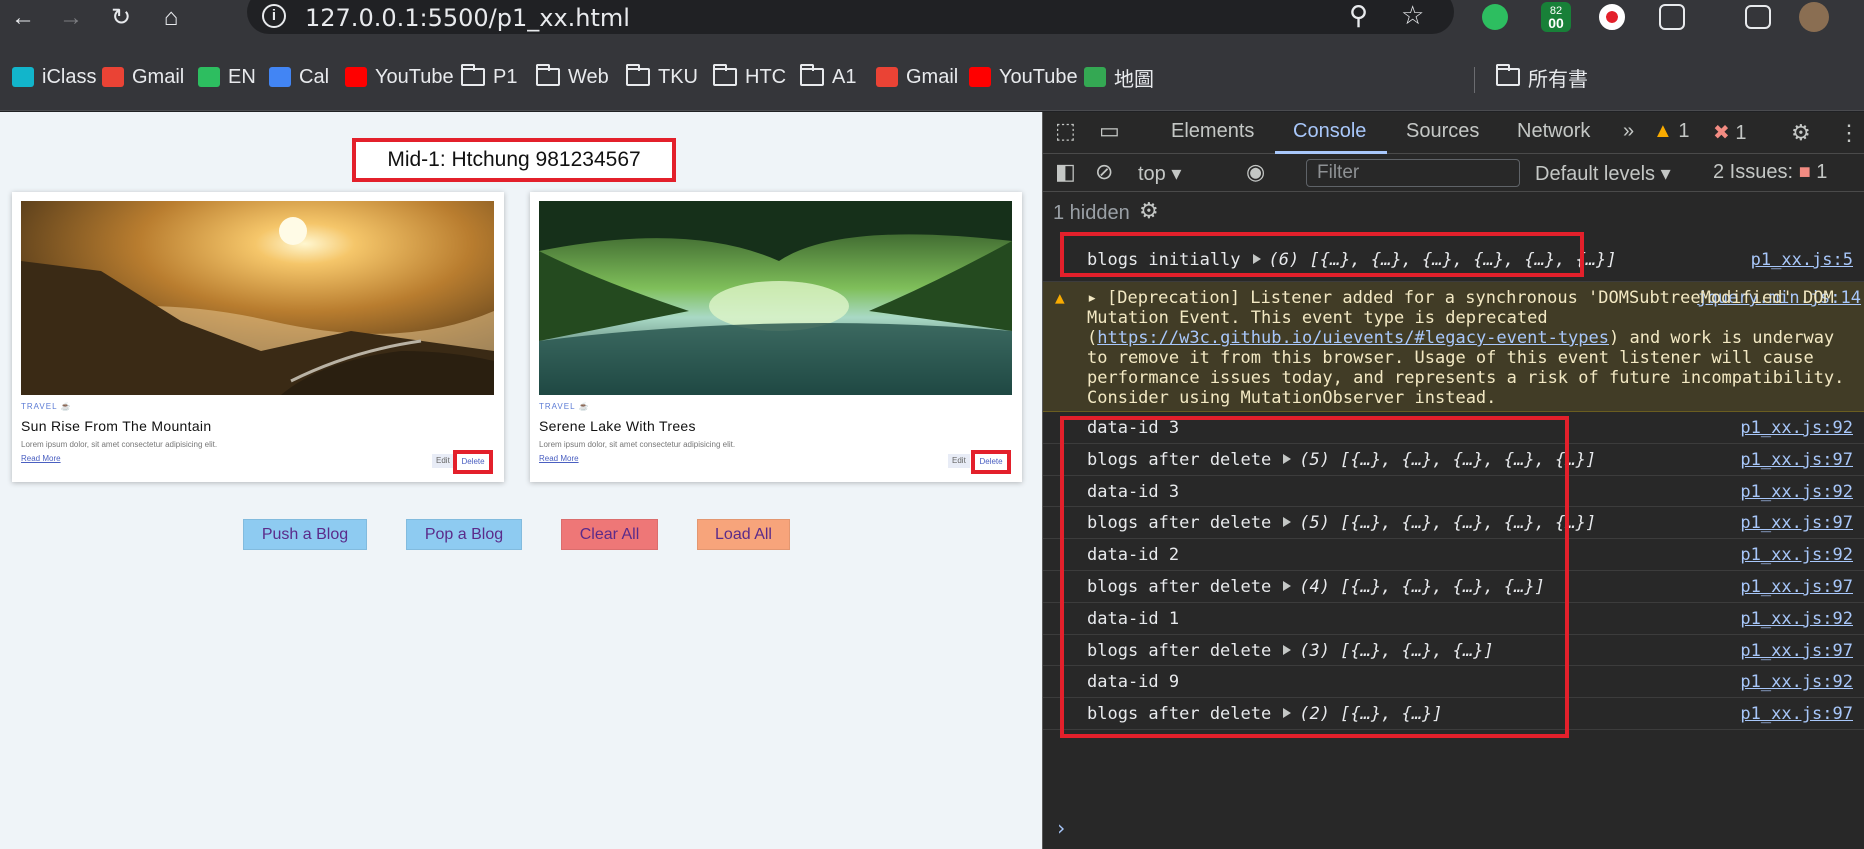 This screenshot has width=1864, height=849. What do you see at coordinates (609, 534) in the screenshot?
I see `clear-all-button: Clear All` at bounding box center [609, 534].